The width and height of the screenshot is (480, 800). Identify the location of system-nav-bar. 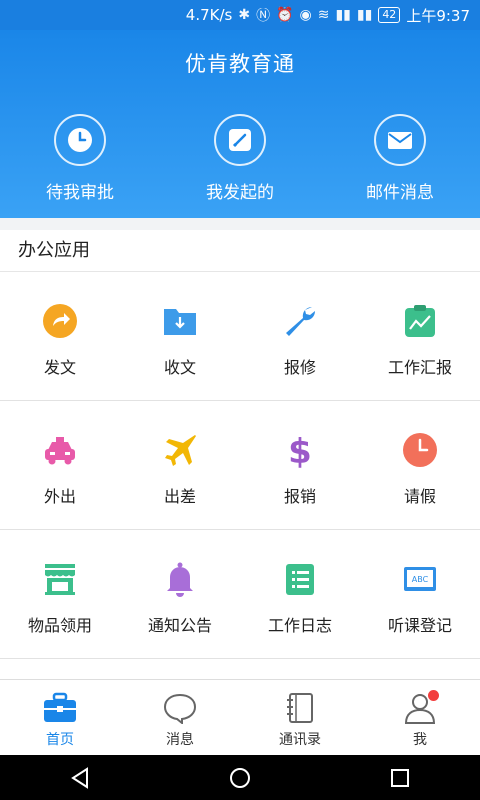
(240, 777).